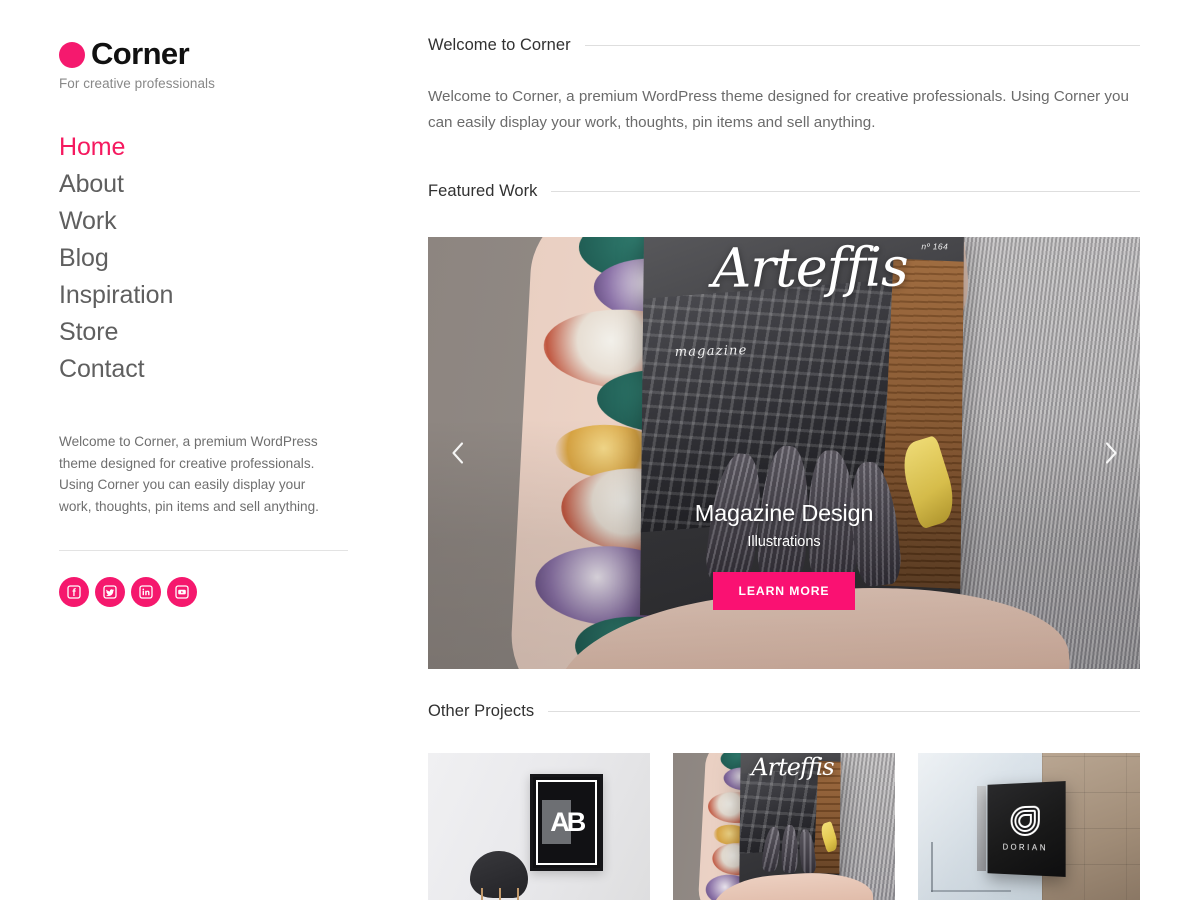 The width and height of the screenshot is (1200, 900). Describe the element at coordinates (784, 555) in the screenshot. I see `slide-caption: Magazine Design Illustrations LEARN MORE` at that location.